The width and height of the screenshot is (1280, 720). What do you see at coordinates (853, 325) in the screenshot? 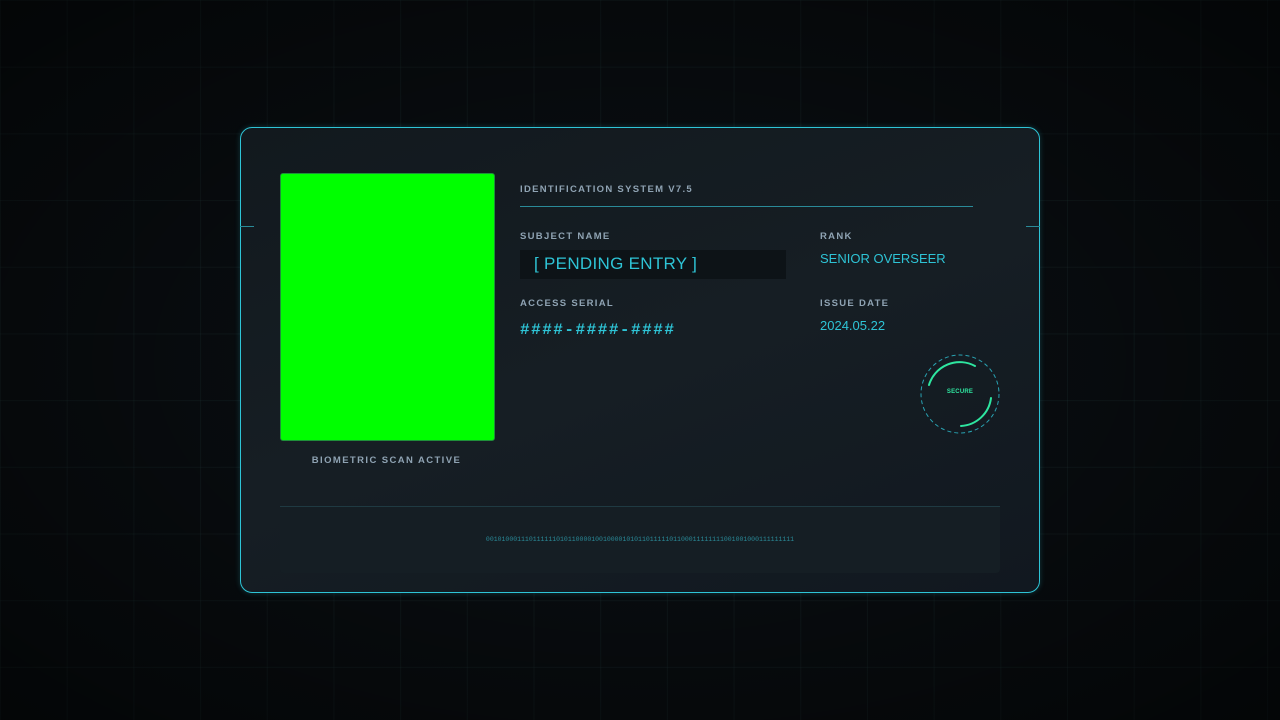
I see `issue-date-value: 2024.05.22` at bounding box center [853, 325].